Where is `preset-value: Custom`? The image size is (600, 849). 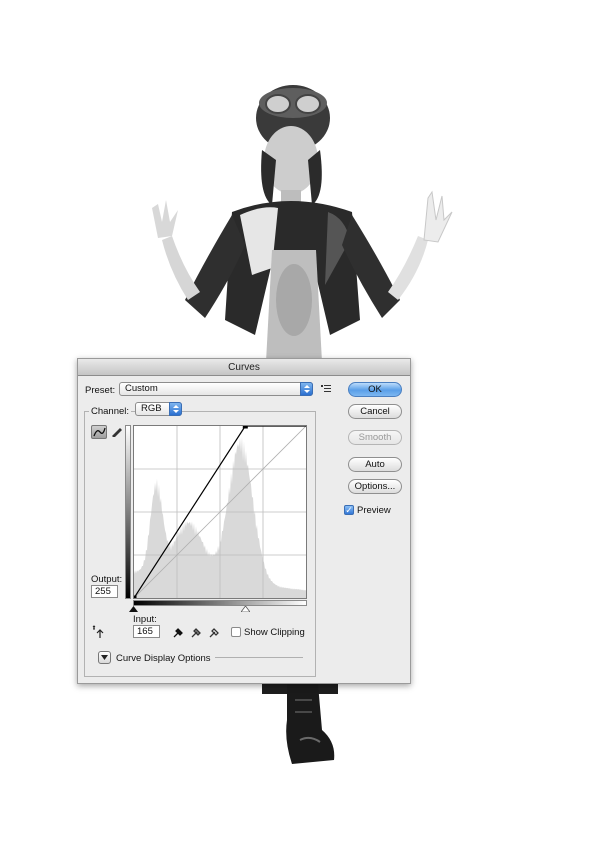 preset-value: Custom is located at coordinates (141, 388).